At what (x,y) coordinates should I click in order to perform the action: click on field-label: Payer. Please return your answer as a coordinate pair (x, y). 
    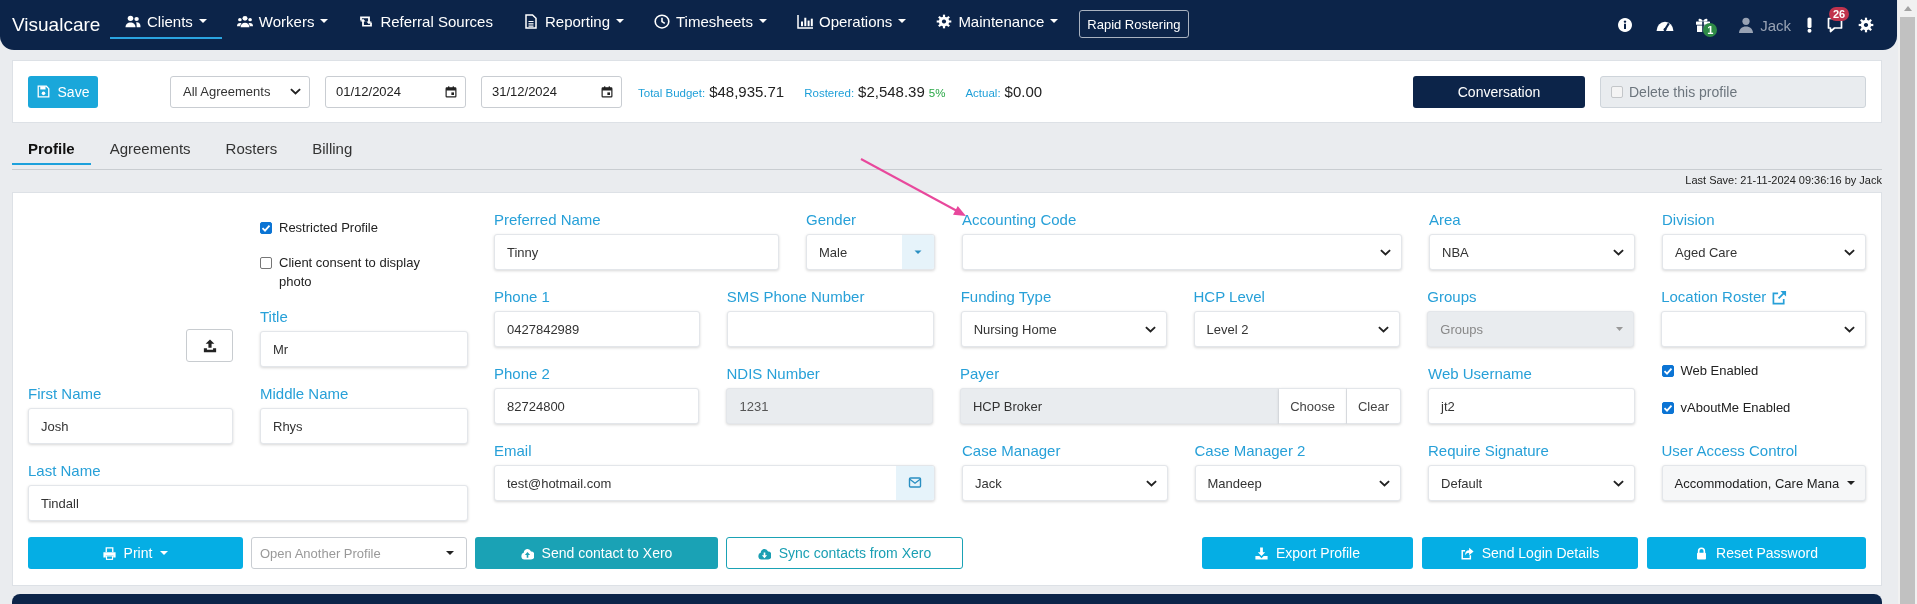
    Looking at the image, I should click on (979, 374).